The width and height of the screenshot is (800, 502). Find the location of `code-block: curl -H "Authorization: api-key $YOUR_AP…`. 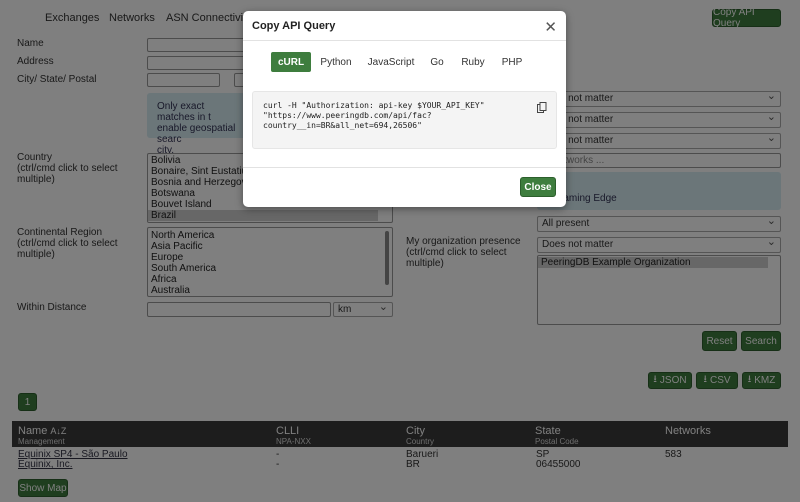

code-block: curl -H "Authorization: api-key $YOUR_AP… is located at coordinates (404, 120).